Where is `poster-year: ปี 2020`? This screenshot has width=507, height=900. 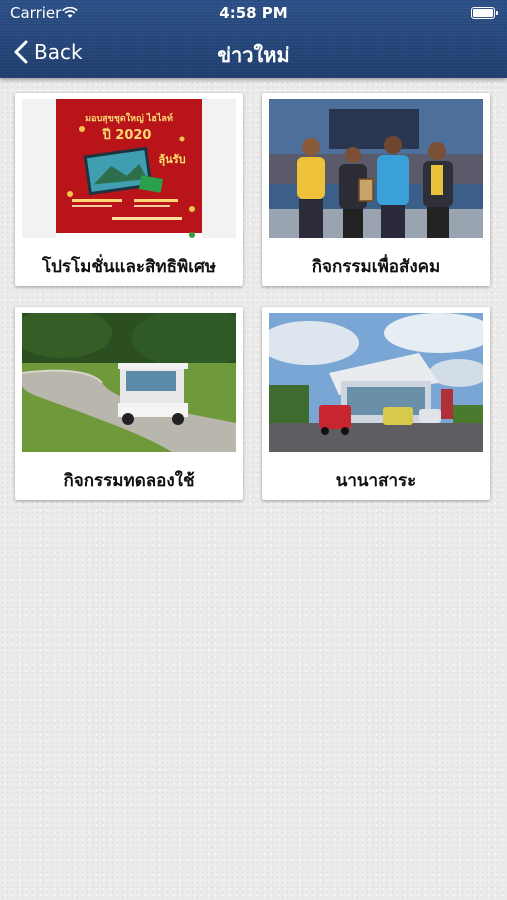
poster-year: ปี 2020 is located at coordinates (126, 135).